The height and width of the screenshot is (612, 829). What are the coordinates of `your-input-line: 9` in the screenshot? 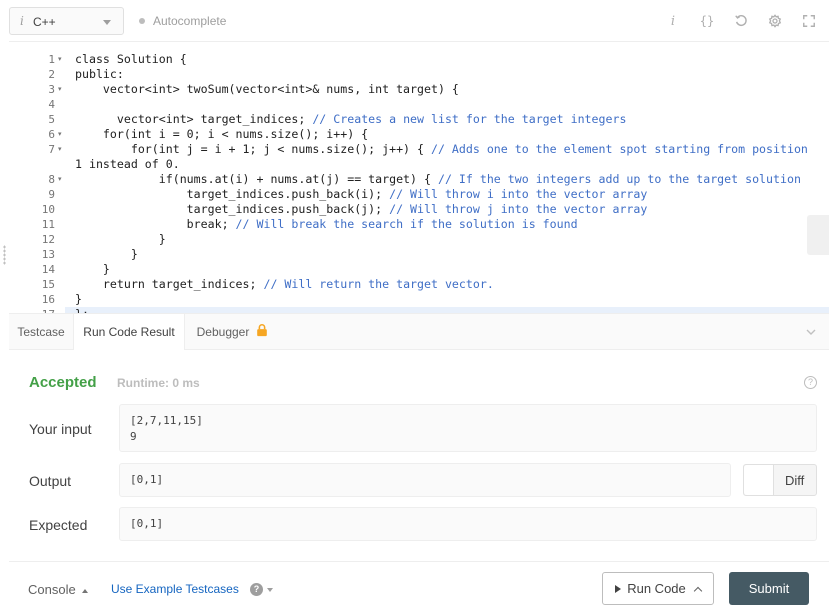 It's located at (133, 436).